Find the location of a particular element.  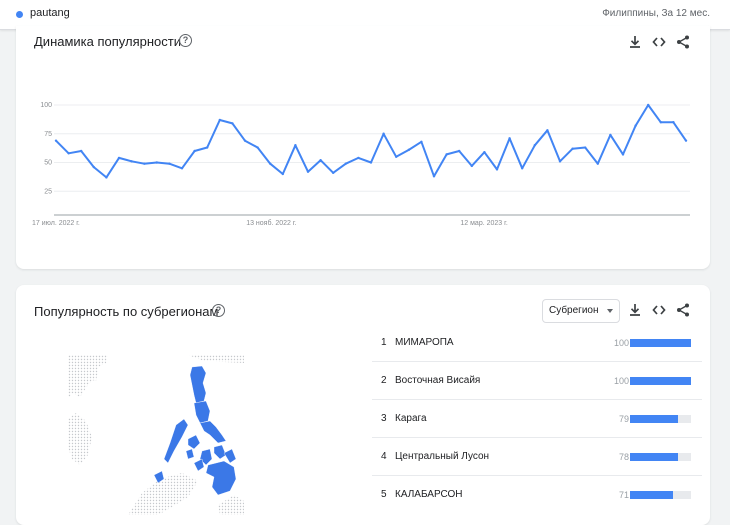

series-line is located at coordinates (371, 141).